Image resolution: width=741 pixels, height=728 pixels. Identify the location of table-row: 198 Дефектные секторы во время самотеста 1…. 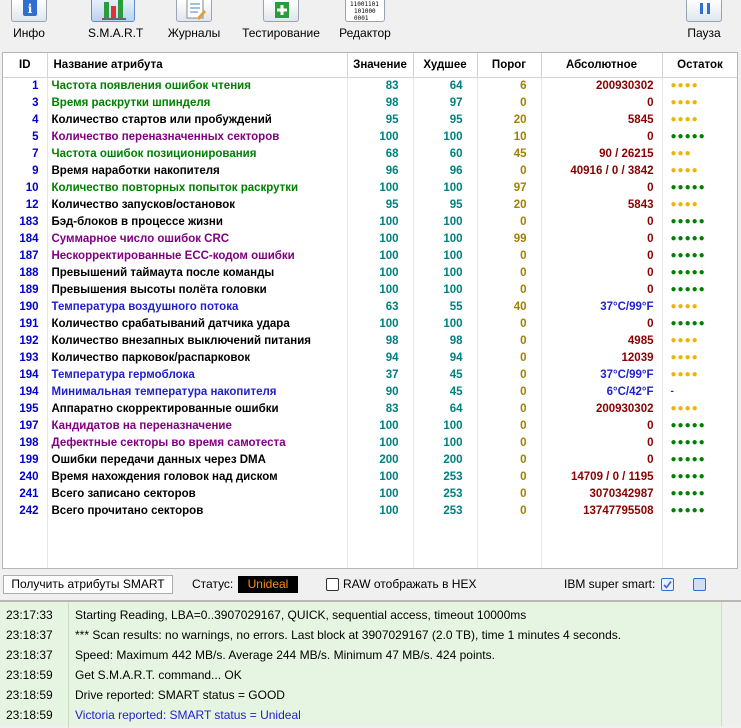
(370, 442).